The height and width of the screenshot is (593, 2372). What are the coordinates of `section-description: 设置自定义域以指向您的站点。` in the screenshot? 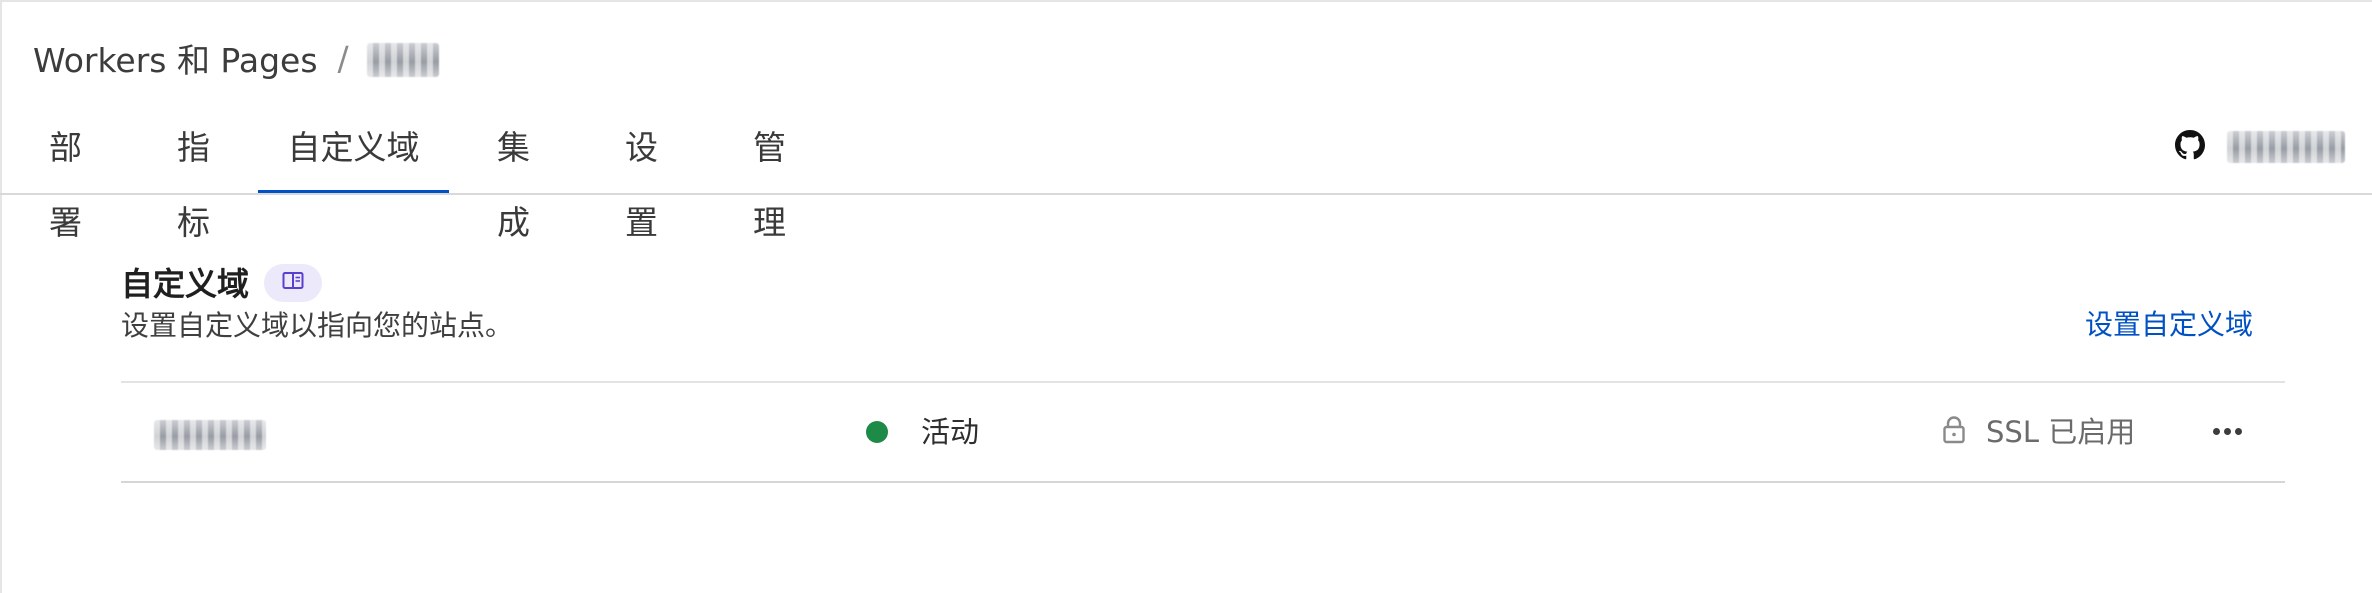 It's located at (317, 325).